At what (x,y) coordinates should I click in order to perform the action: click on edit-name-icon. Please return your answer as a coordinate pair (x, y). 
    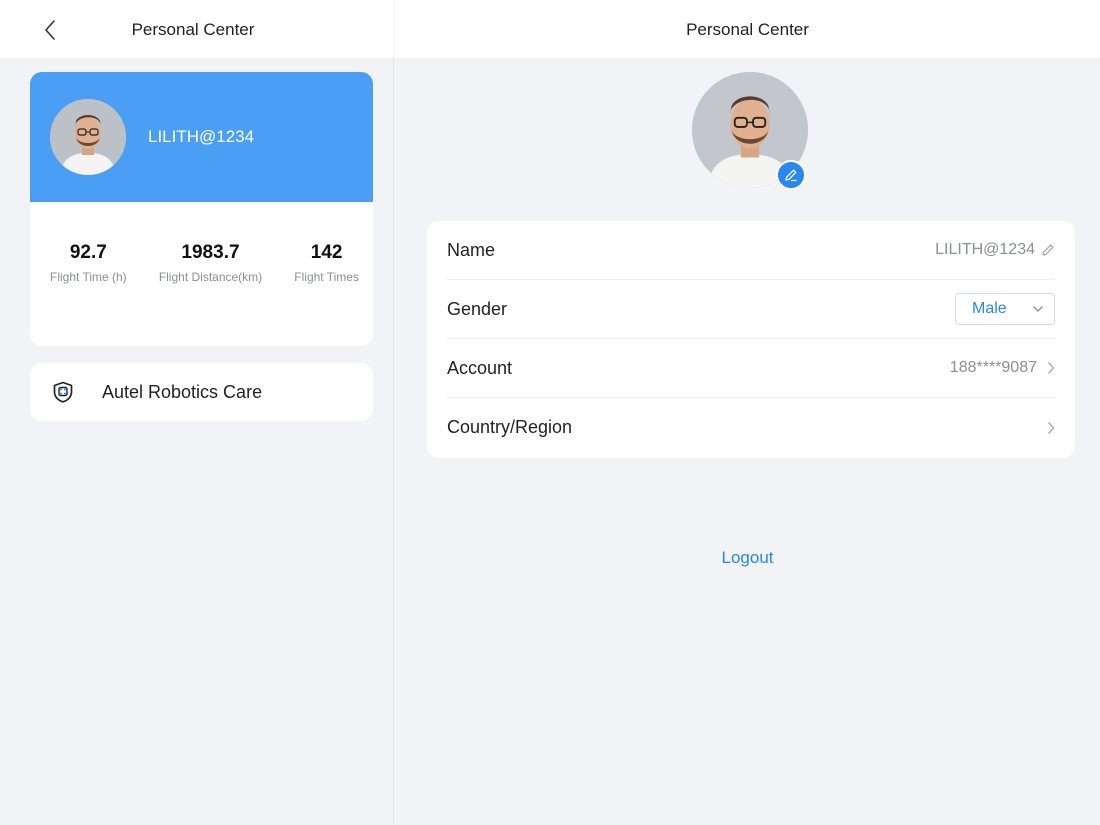
    Looking at the image, I should click on (1048, 250).